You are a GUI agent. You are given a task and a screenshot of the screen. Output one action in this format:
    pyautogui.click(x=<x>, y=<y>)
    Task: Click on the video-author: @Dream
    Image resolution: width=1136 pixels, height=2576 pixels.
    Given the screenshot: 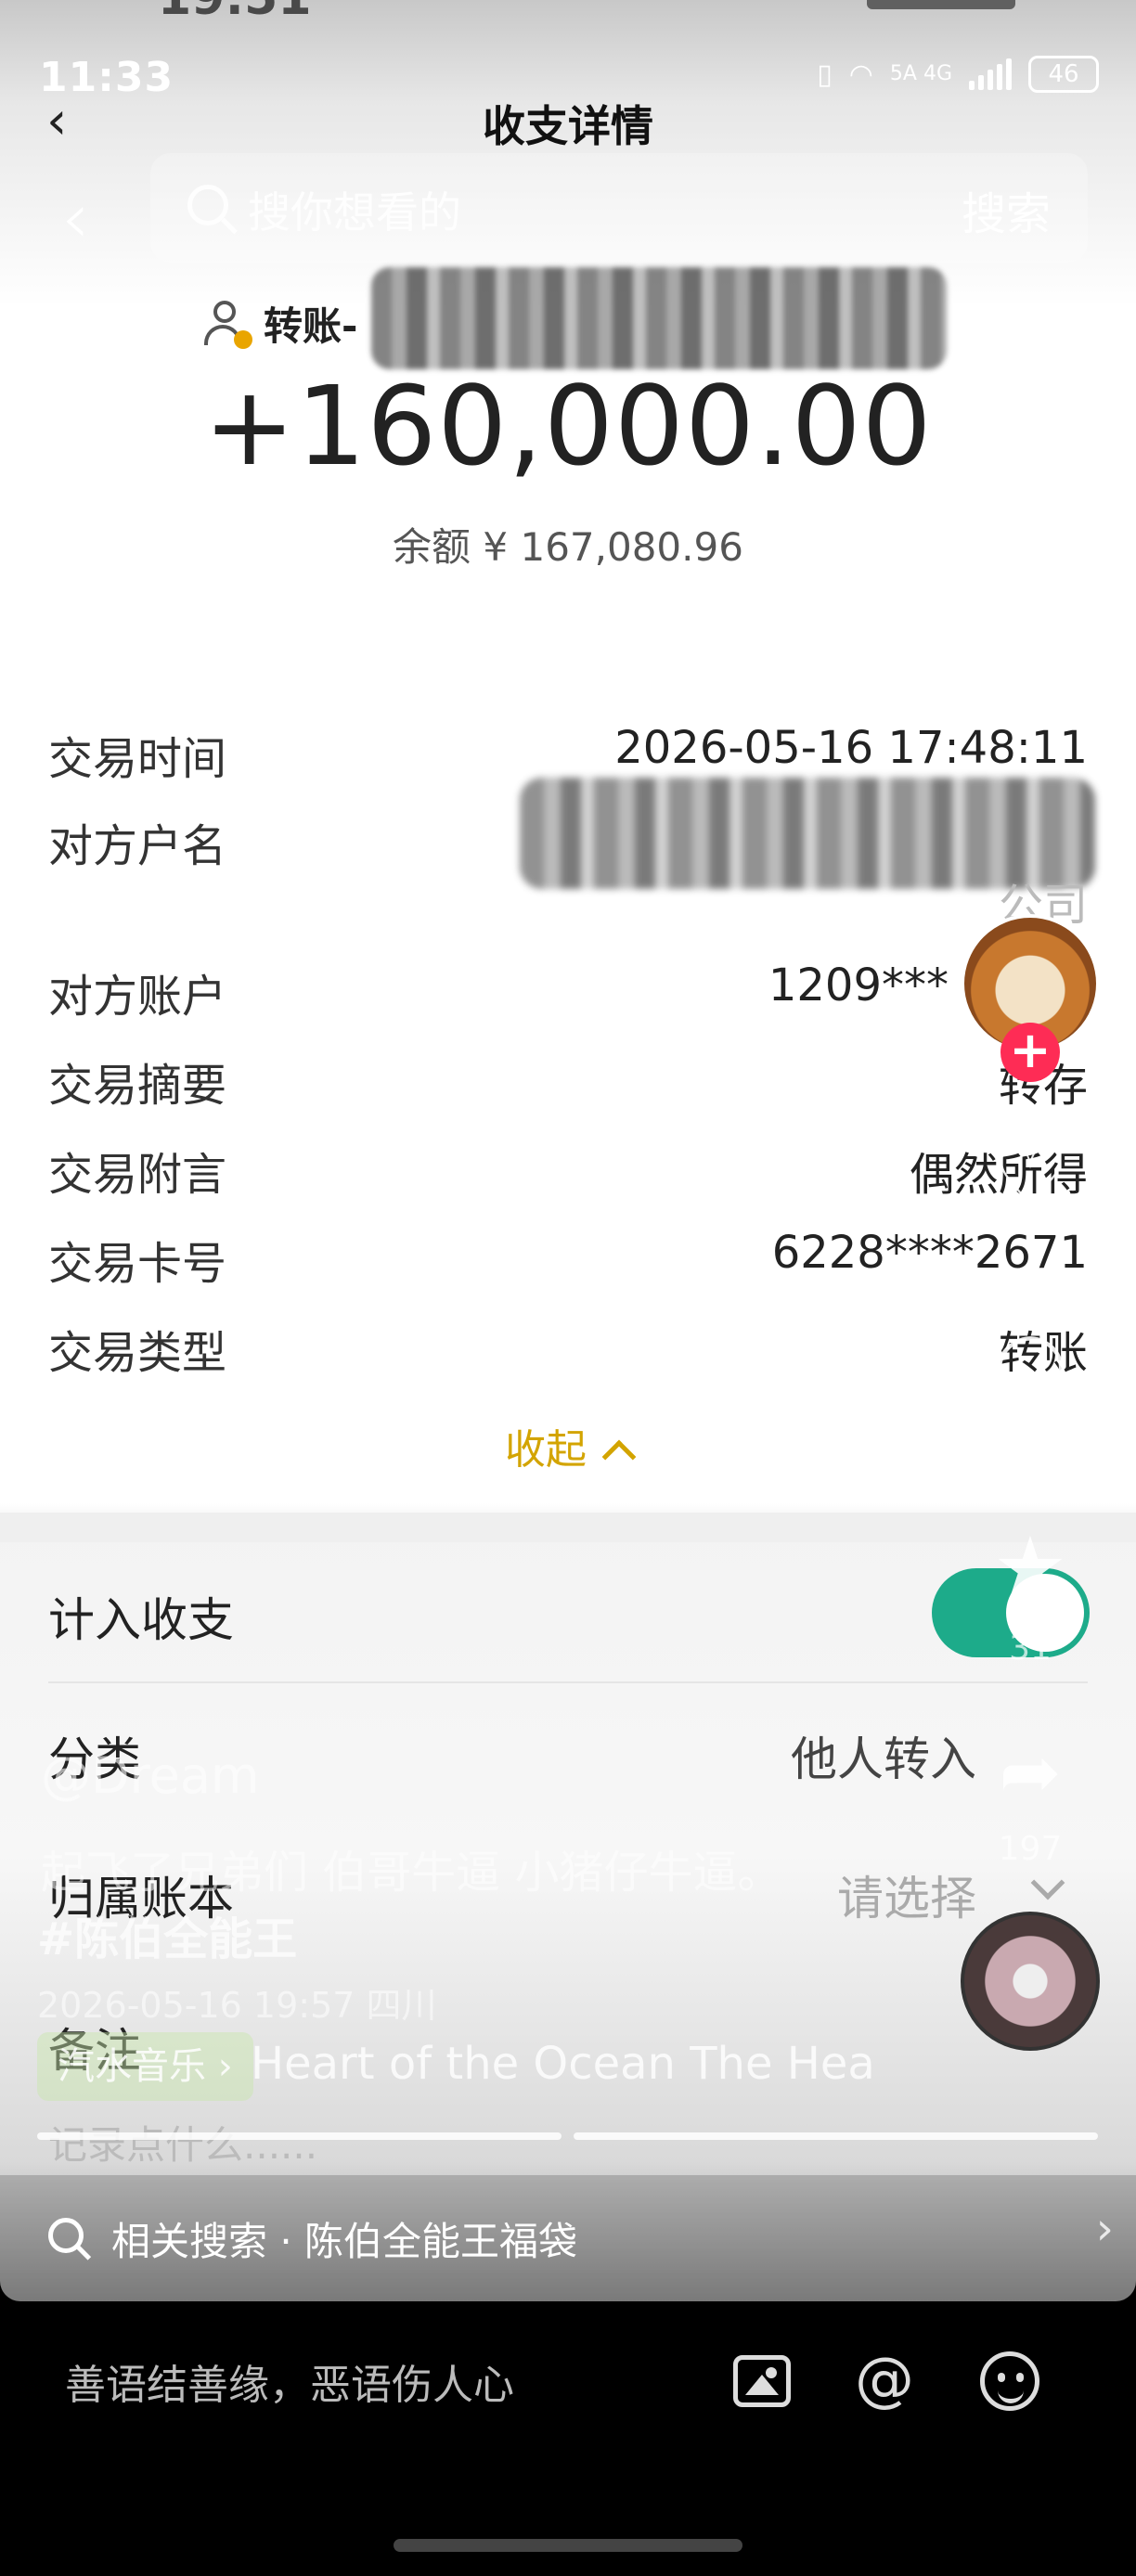 What is the action you would take?
    pyautogui.click(x=150, y=1776)
    